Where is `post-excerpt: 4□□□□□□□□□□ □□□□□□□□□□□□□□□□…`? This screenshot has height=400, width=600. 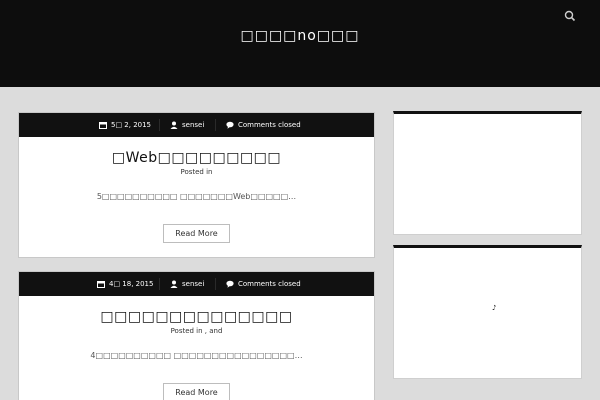
post-excerpt: 4□□□□□□□□□□ □□□□□□□□□□□□□□□□… is located at coordinates (196, 355).